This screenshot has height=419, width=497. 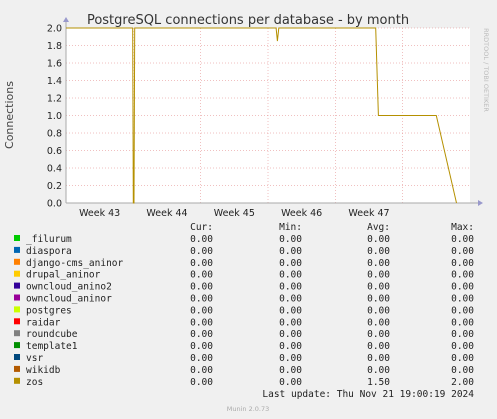 I want to click on legend-header: Cur:, so click(x=201, y=227).